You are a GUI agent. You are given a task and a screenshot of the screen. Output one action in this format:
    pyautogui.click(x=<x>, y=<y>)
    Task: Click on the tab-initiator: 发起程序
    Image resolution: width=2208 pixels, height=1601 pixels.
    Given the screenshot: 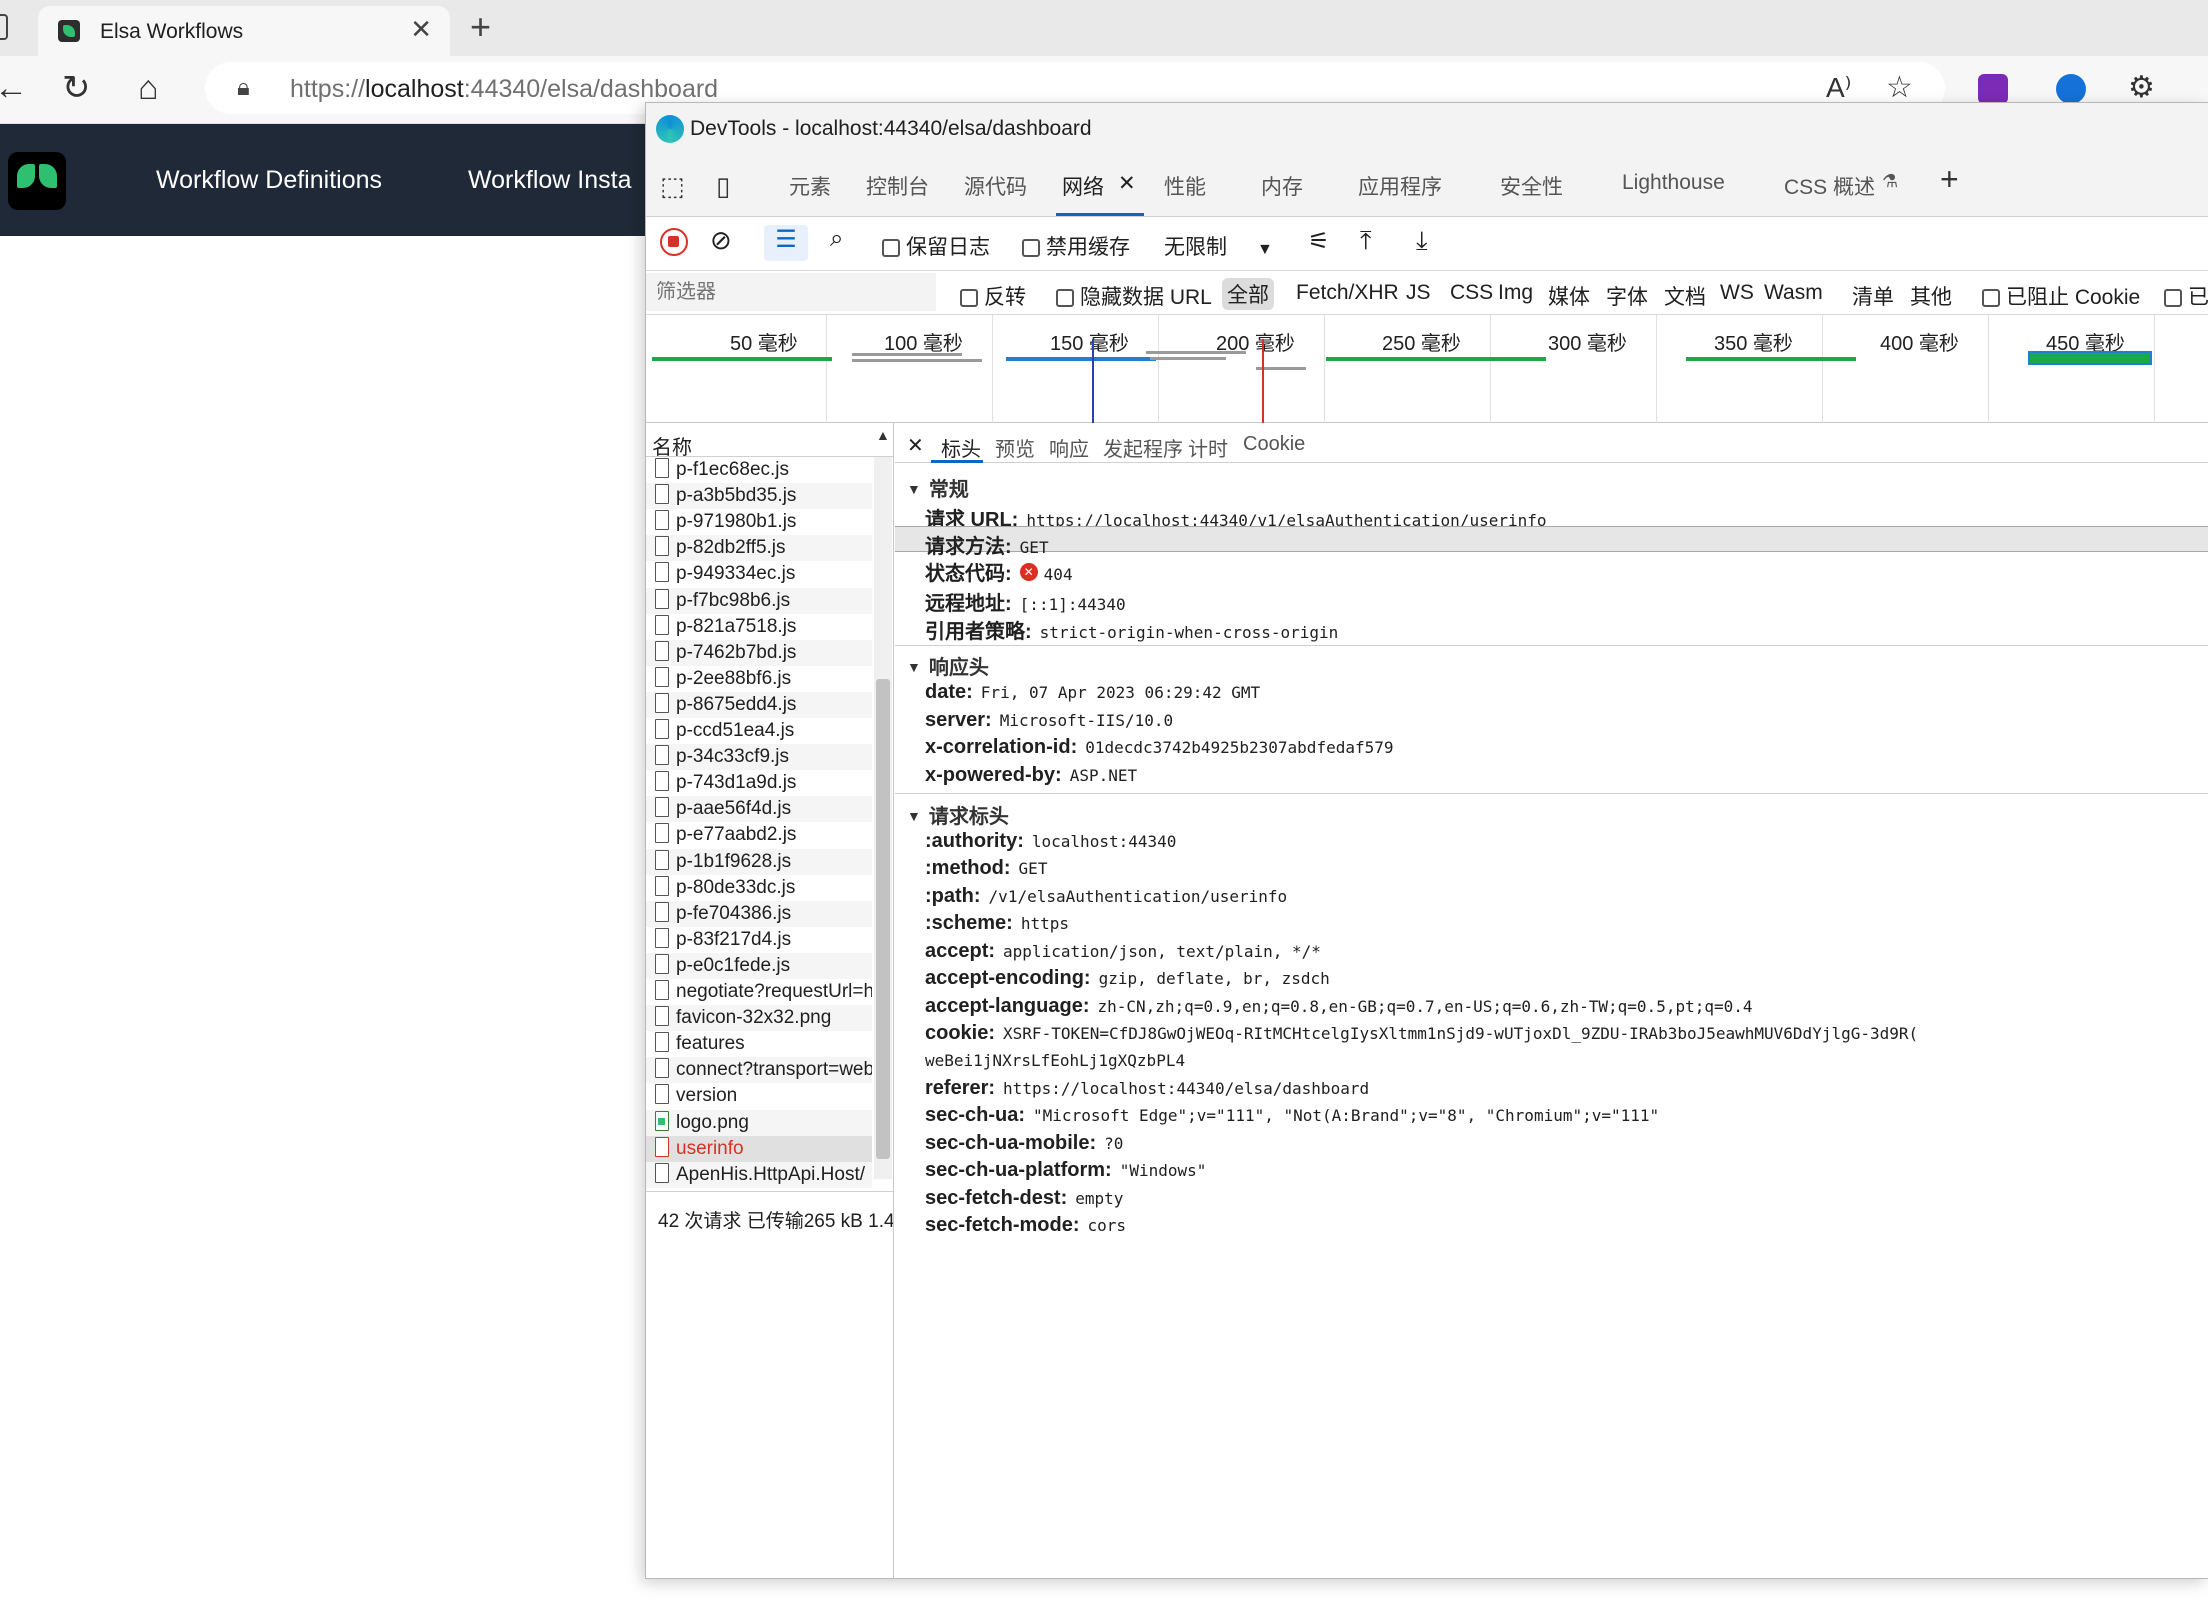 What is the action you would take?
    pyautogui.click(x=1143, y=447)
    